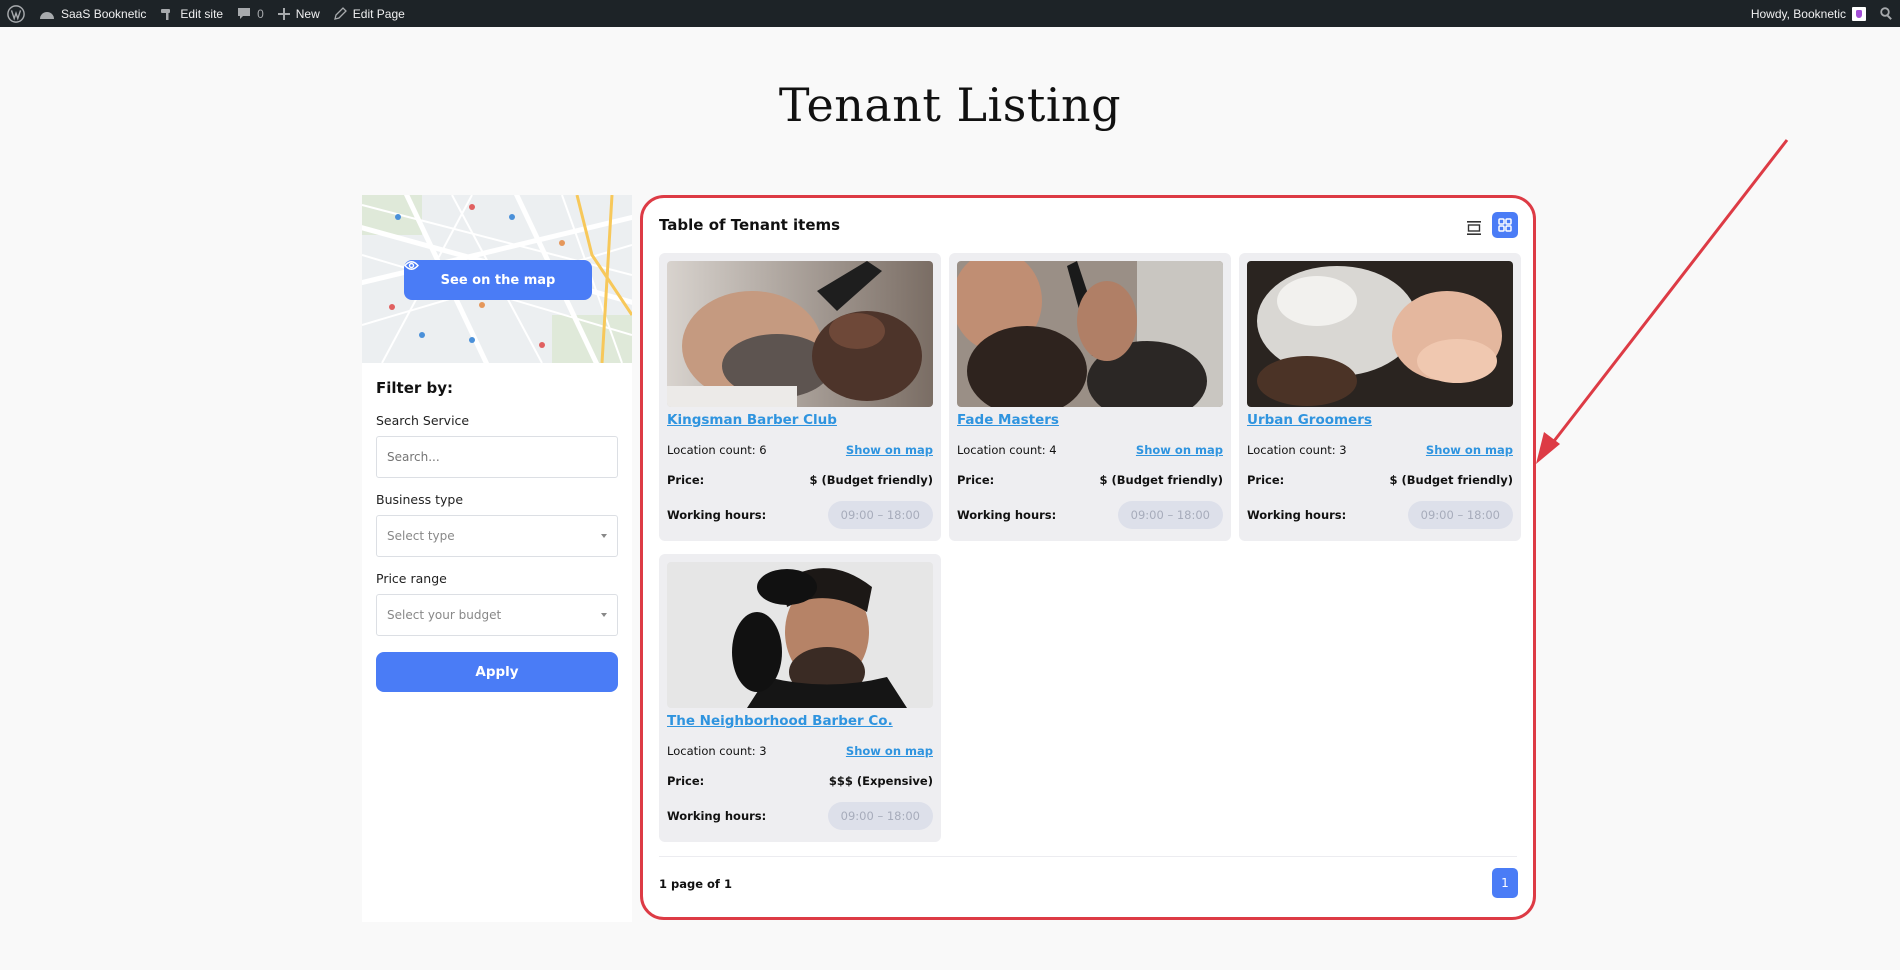  I want to click on price-range-placeholder: Select your budget, so click(444, 615).